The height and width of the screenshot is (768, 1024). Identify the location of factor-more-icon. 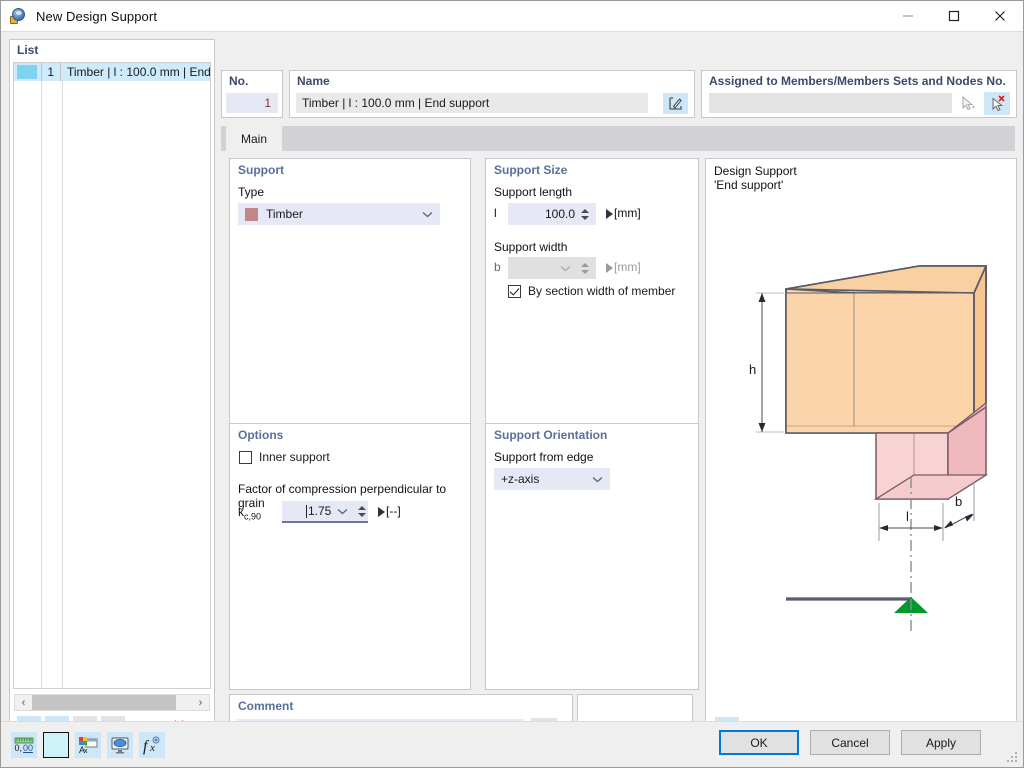
(381, 512).